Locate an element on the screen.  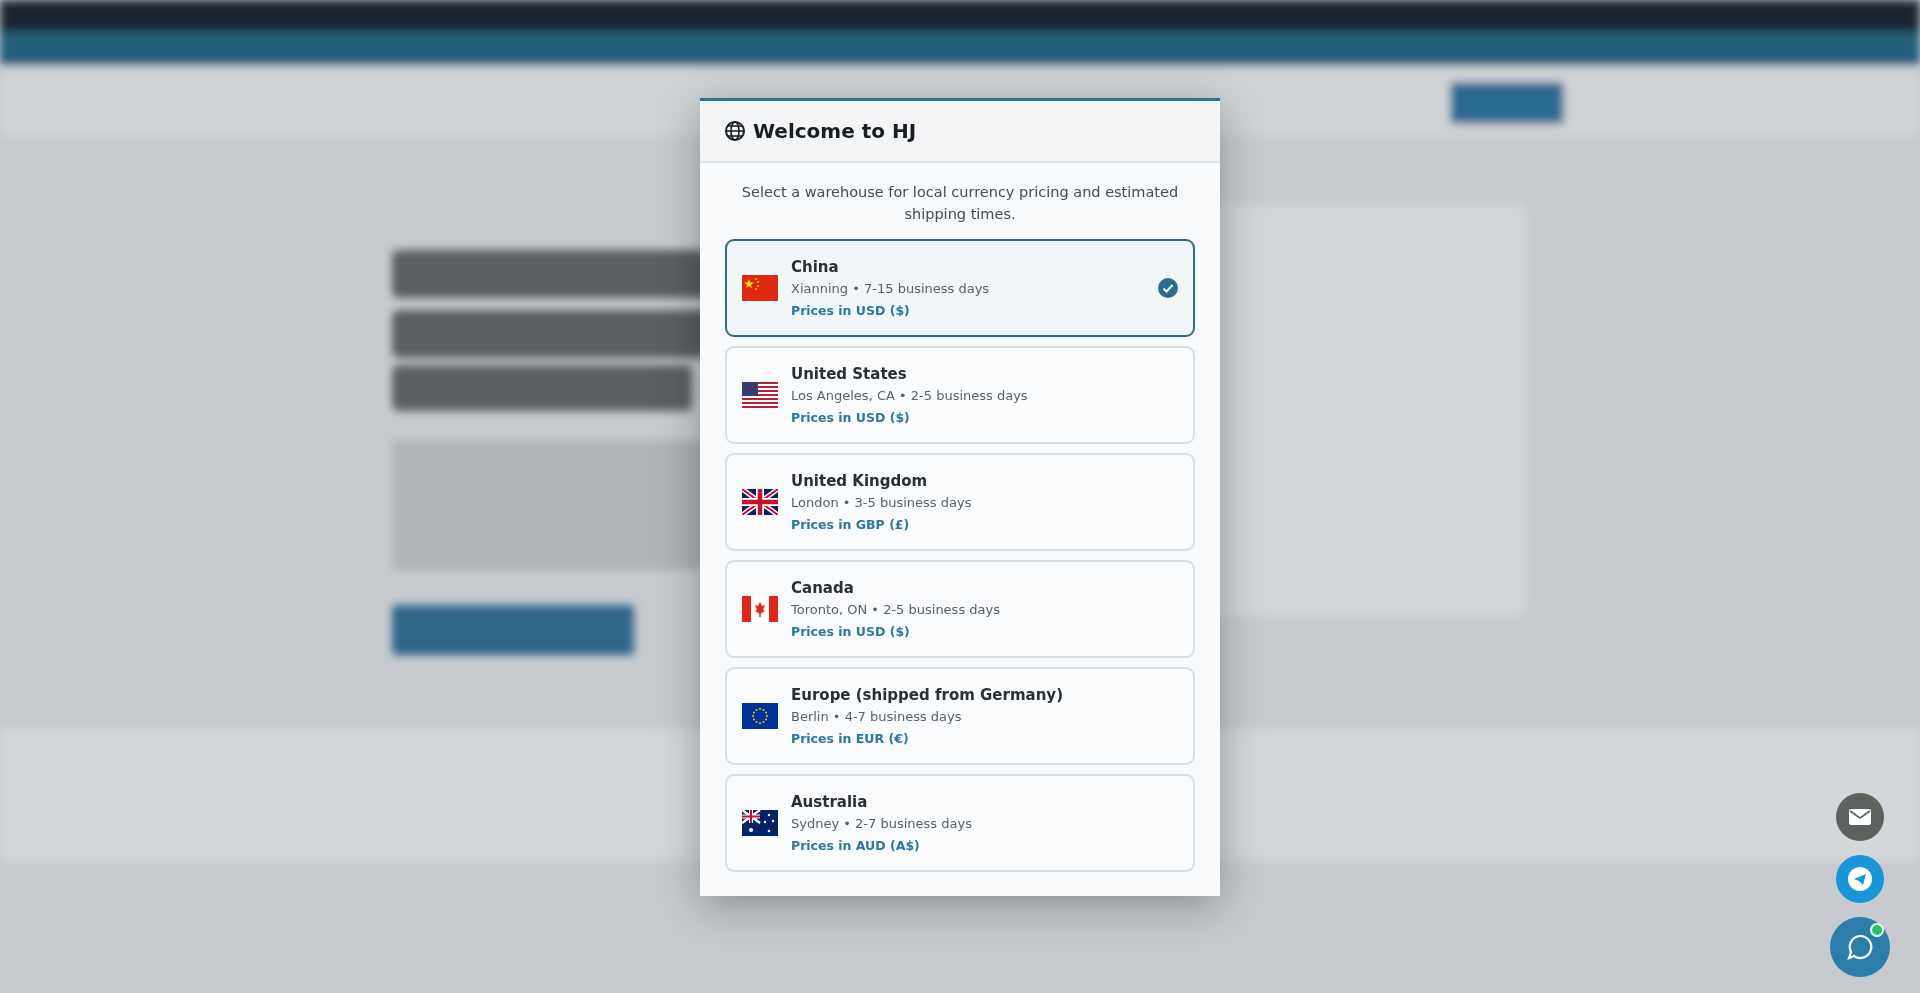
intro-text: Select a warehouse for local currency pricing and estimated shipping times. is located at coordinates (960, 203).